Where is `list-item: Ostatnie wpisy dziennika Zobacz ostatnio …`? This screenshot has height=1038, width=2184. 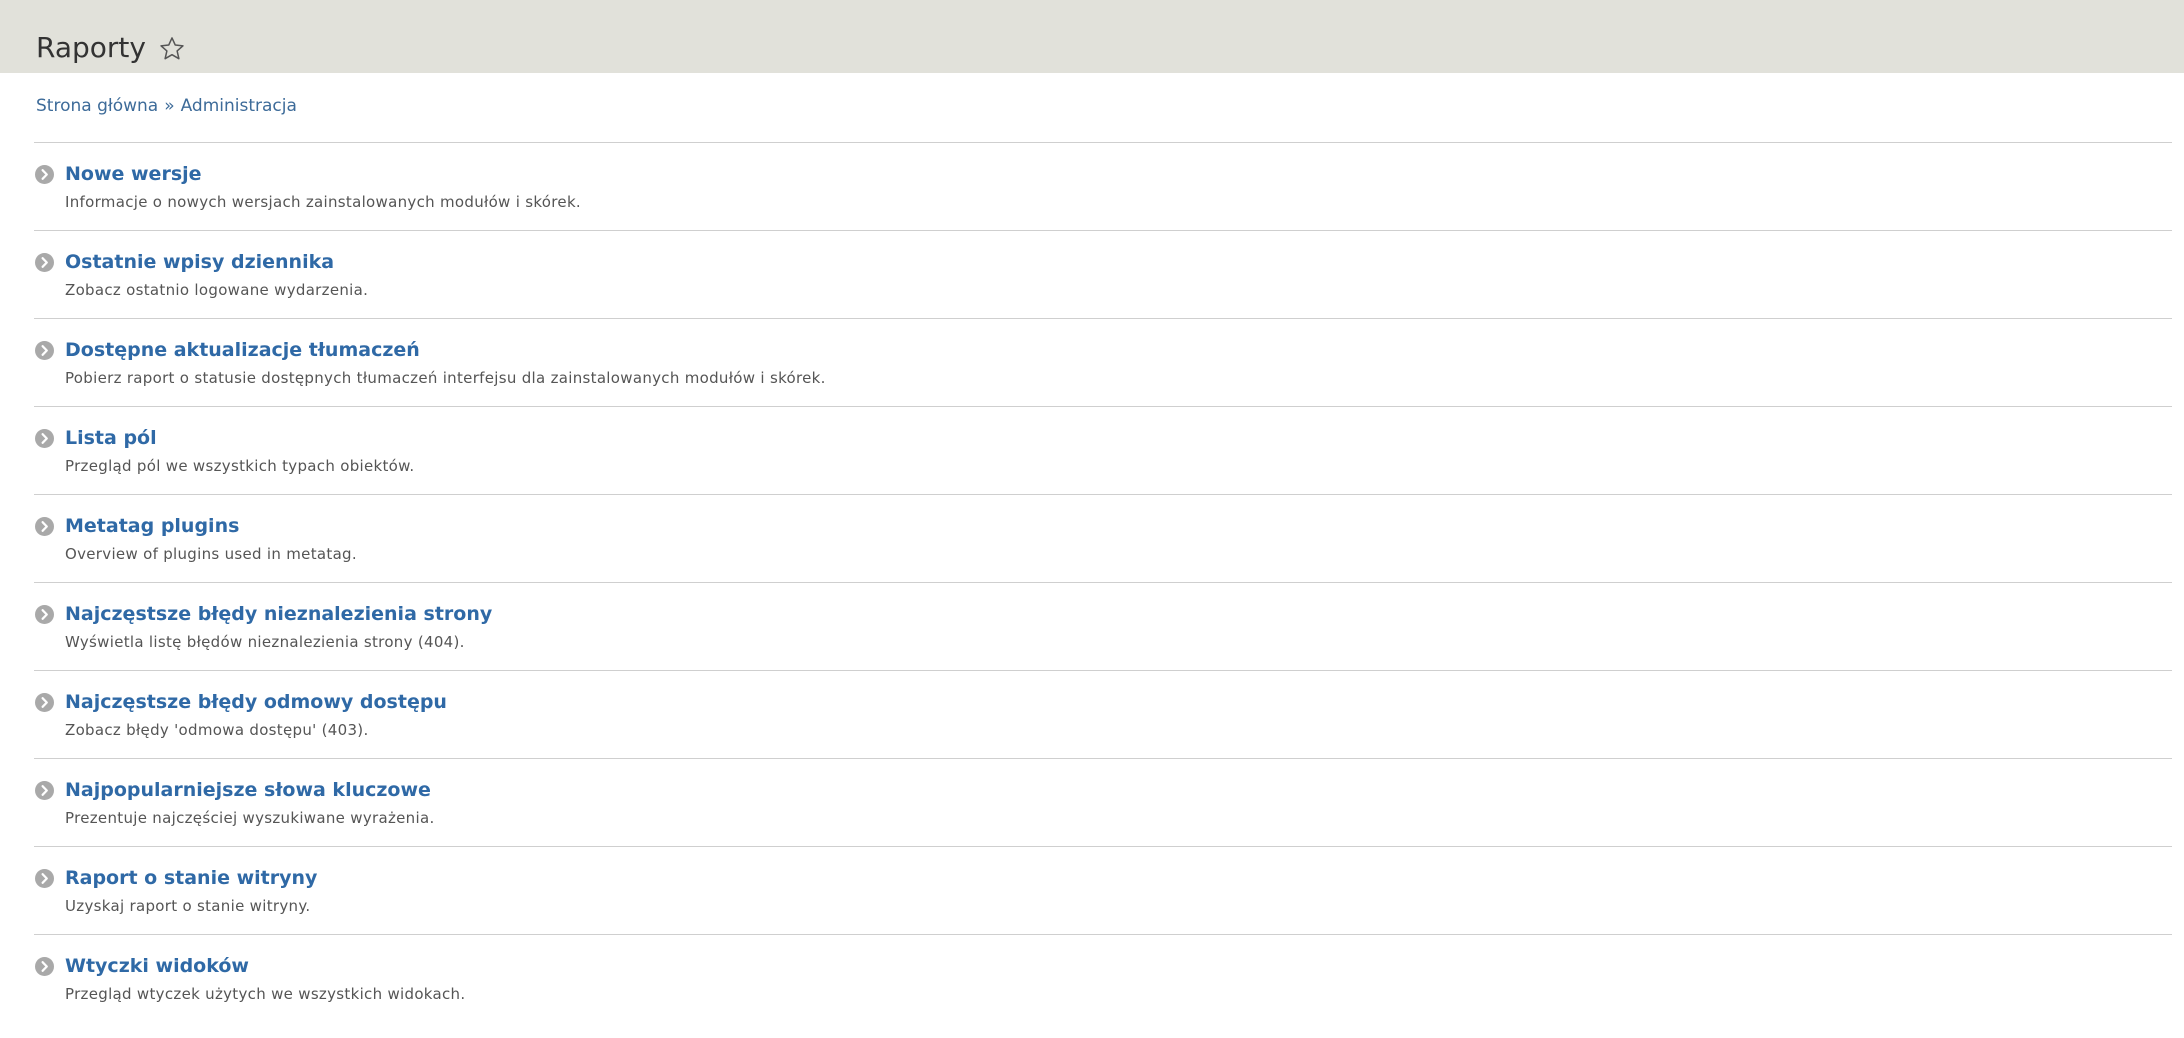 list-item: Ostatnie wpisy dziennika Zobacz ostatnio … is located at coordinates (1103, 274).